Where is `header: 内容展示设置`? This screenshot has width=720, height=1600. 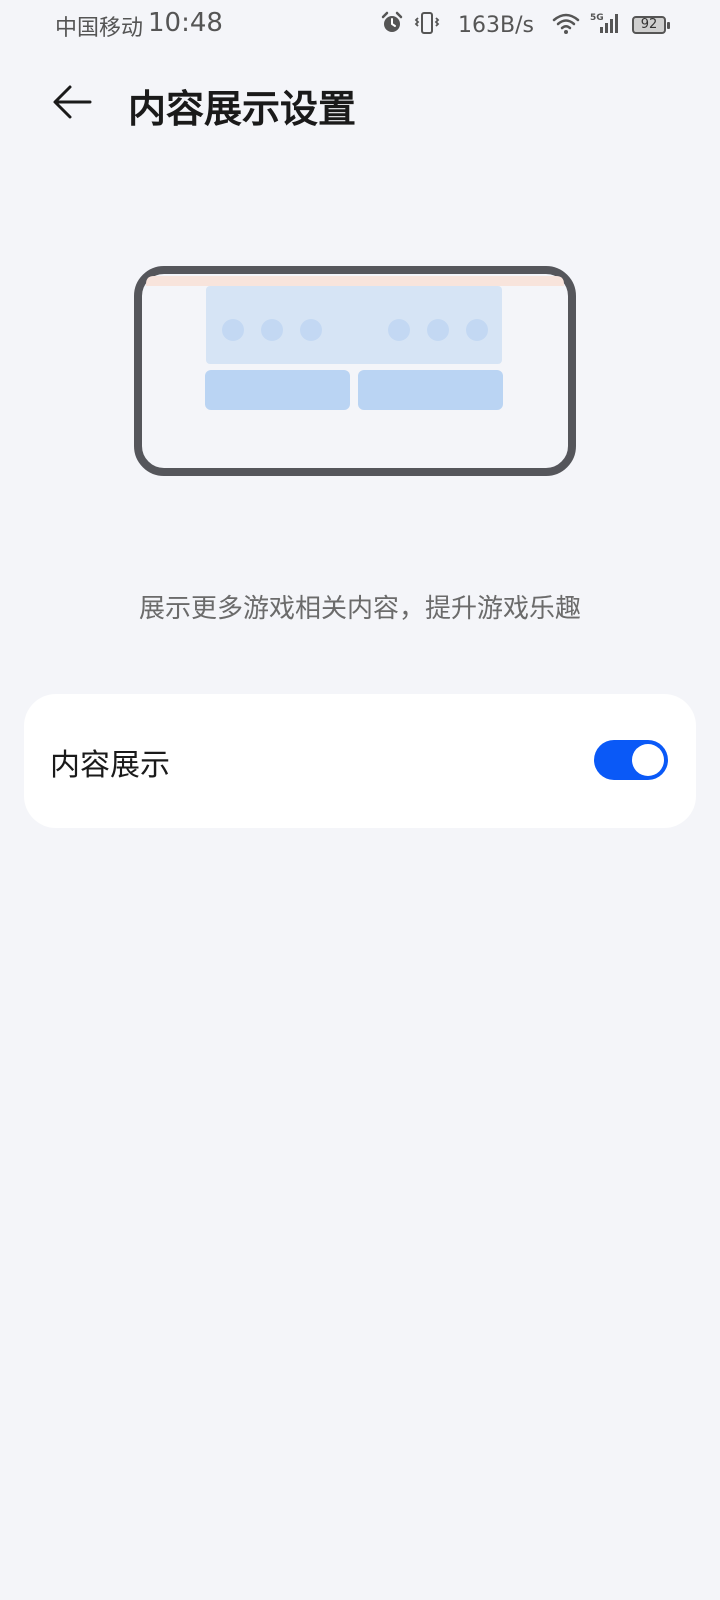 header: 内容展示设置 is located at coordinates (360, 105).